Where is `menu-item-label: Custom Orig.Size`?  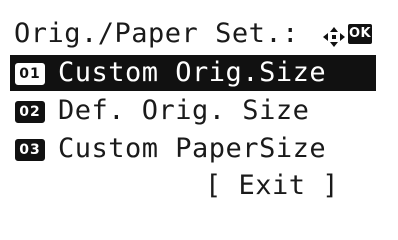 menu-item-label: Custom Orig.Size is located at coordinates (192, 72).